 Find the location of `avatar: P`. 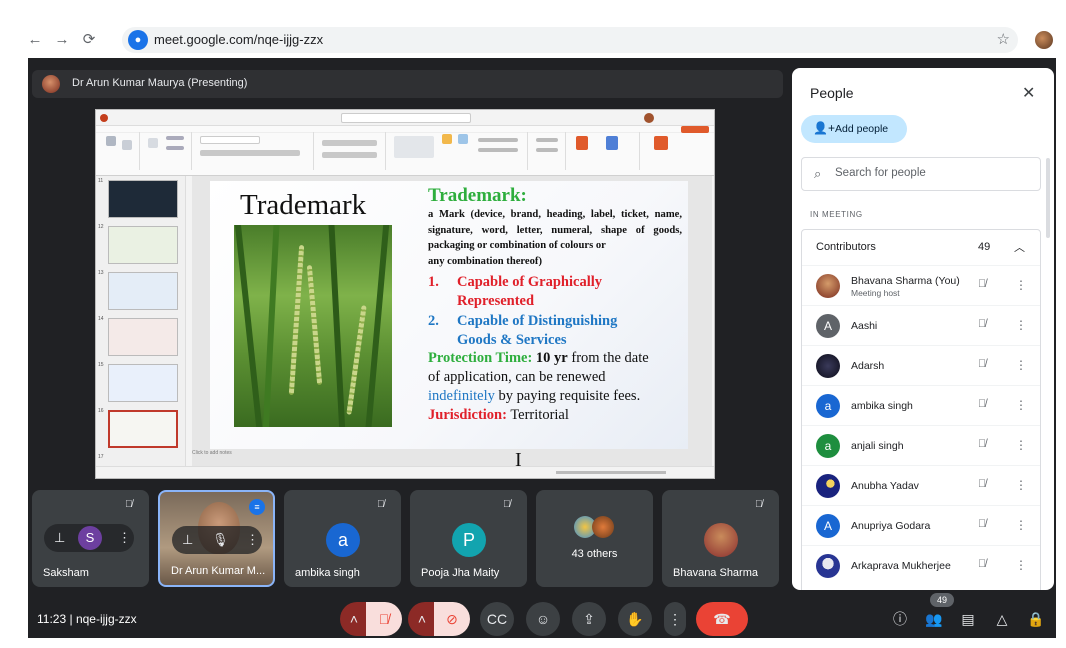

avatar: P is located at coordinates (469, 540).